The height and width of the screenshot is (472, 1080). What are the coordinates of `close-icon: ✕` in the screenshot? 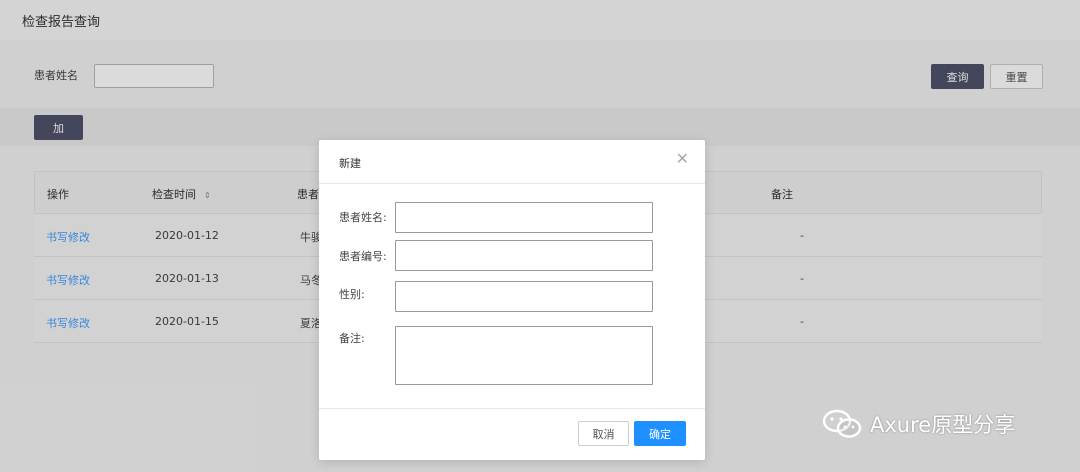 It's located at (682, 159).